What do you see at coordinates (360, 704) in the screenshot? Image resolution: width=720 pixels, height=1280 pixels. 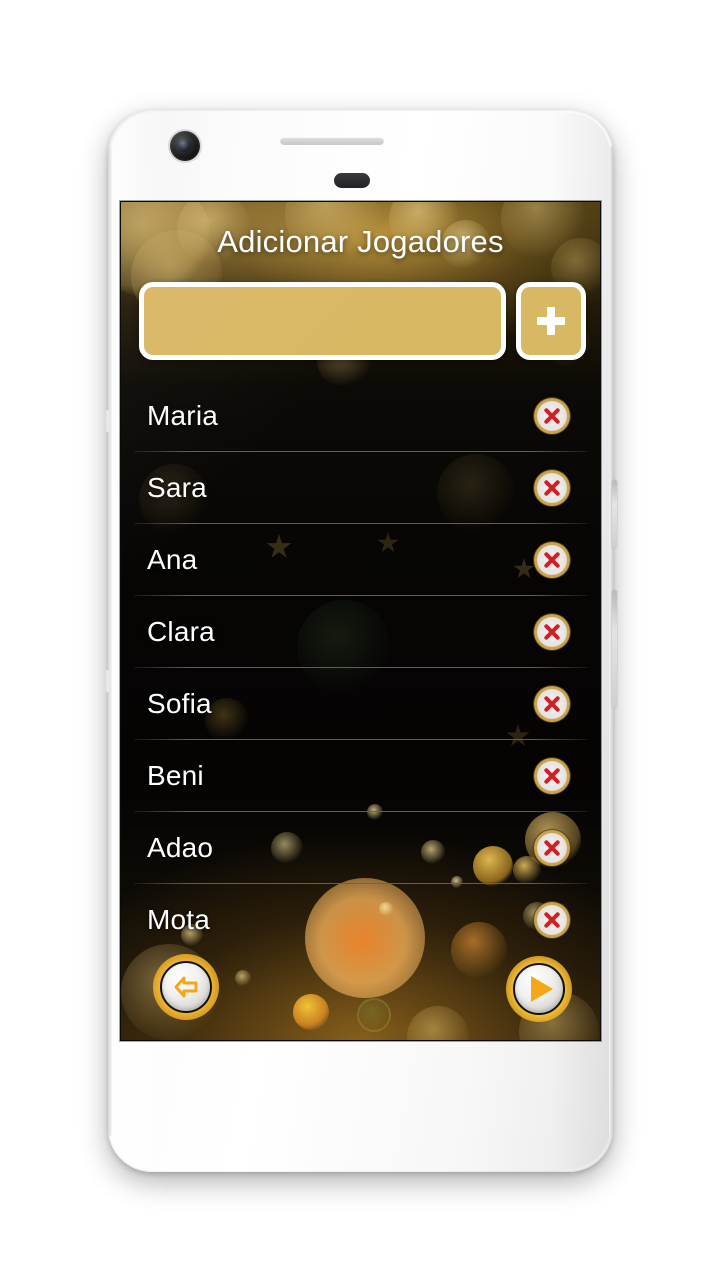 I see `player-row: Sofia` at bounding box center [360, 704].